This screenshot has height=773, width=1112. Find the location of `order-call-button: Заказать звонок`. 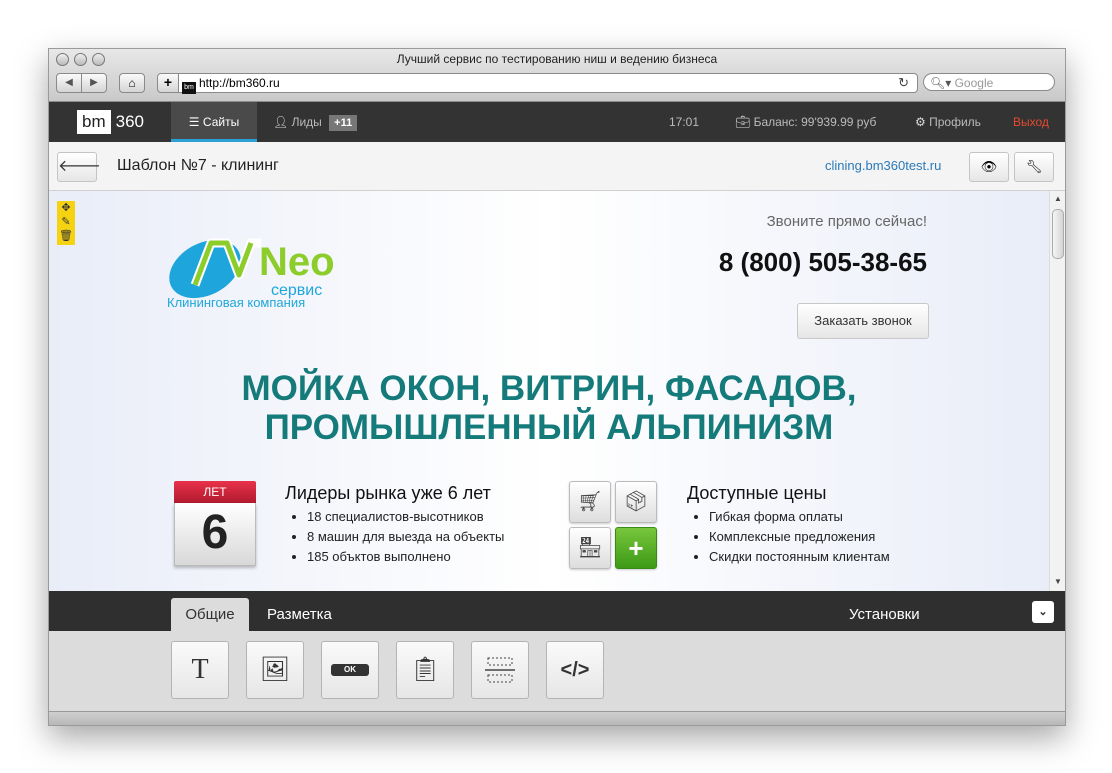

order-call-button: Заказать звонок is located at coordinates (863, 321).